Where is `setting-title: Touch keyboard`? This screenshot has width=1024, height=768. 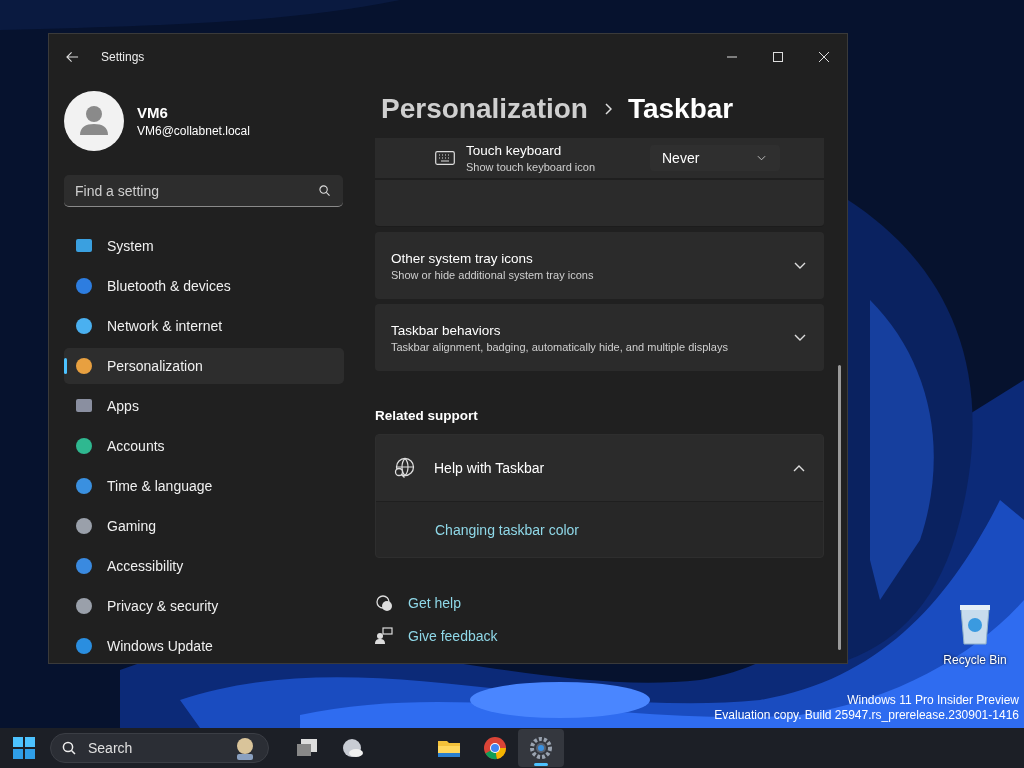
setting-title: Touch keyboard is located at coordinates (514, 150).